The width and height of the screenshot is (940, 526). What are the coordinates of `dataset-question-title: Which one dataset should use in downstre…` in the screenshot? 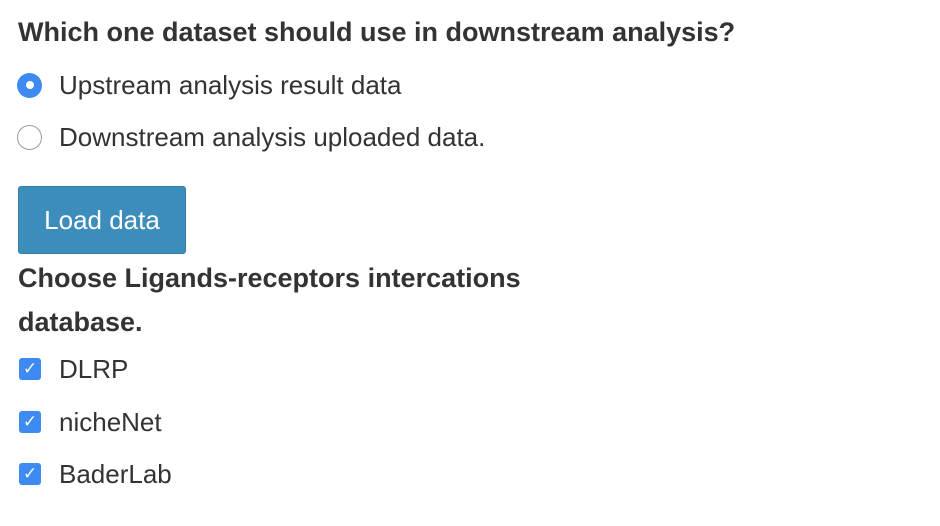 It's located at (377, 32).